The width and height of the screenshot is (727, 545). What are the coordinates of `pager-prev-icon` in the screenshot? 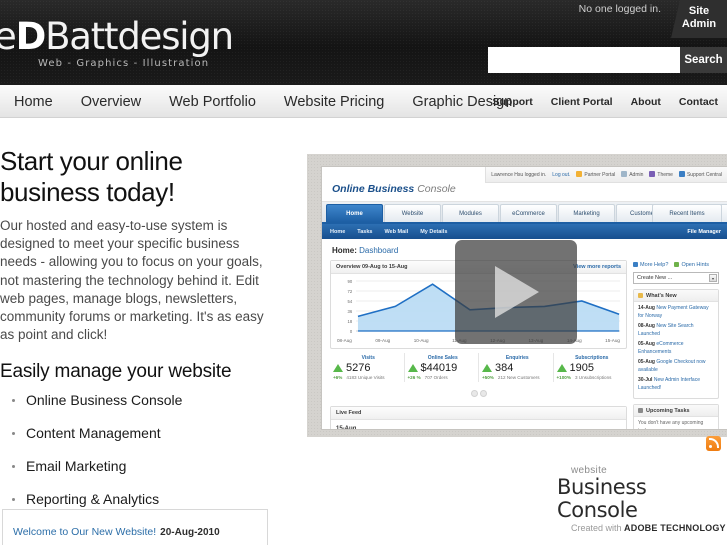 It's located at (474, 393).